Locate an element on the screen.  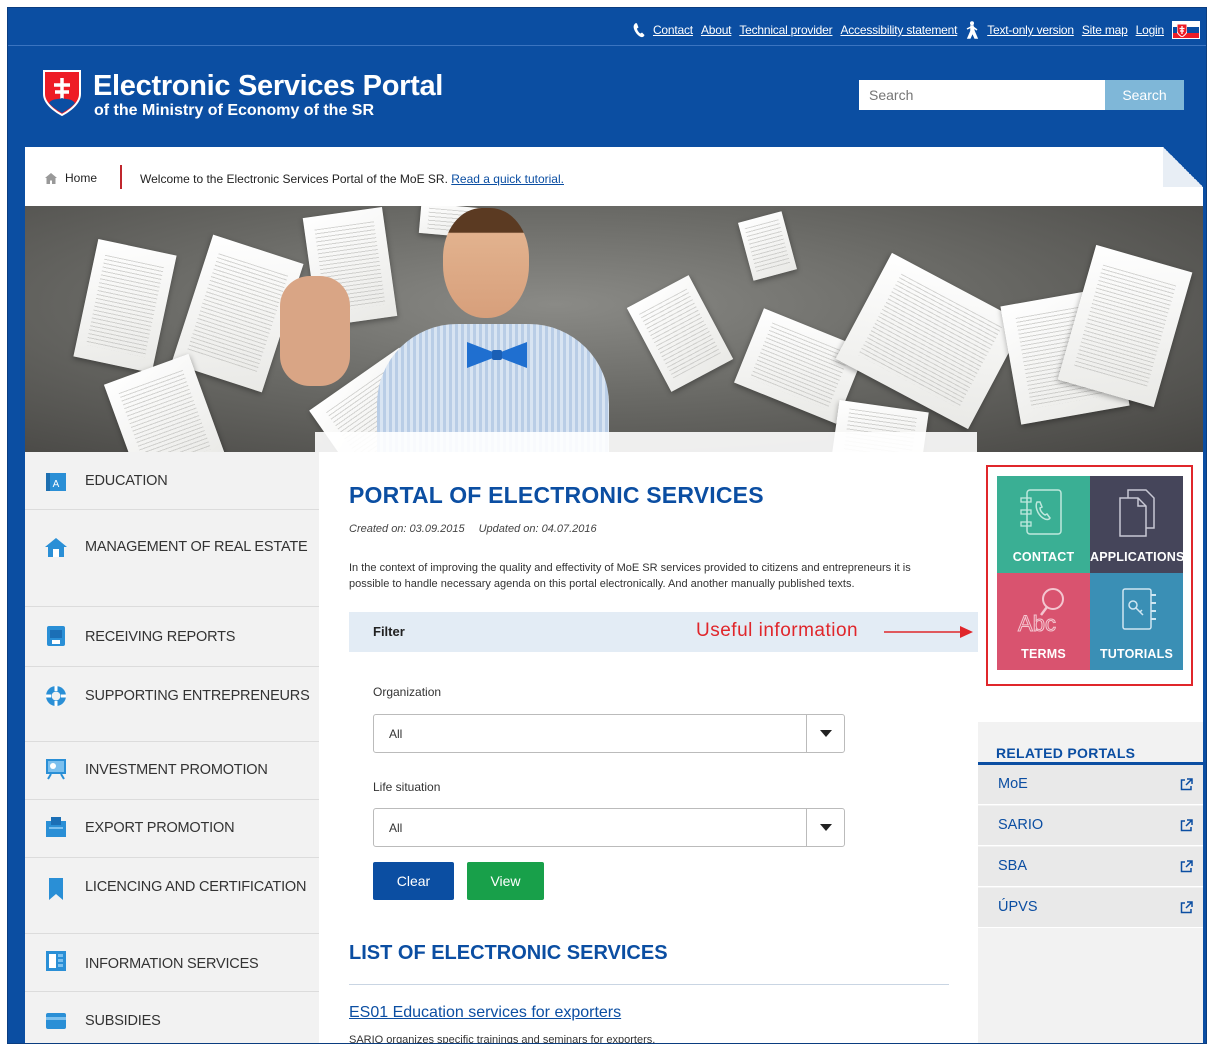
text-only-version-link: Text-only version is located at coordinates (1030, 30).